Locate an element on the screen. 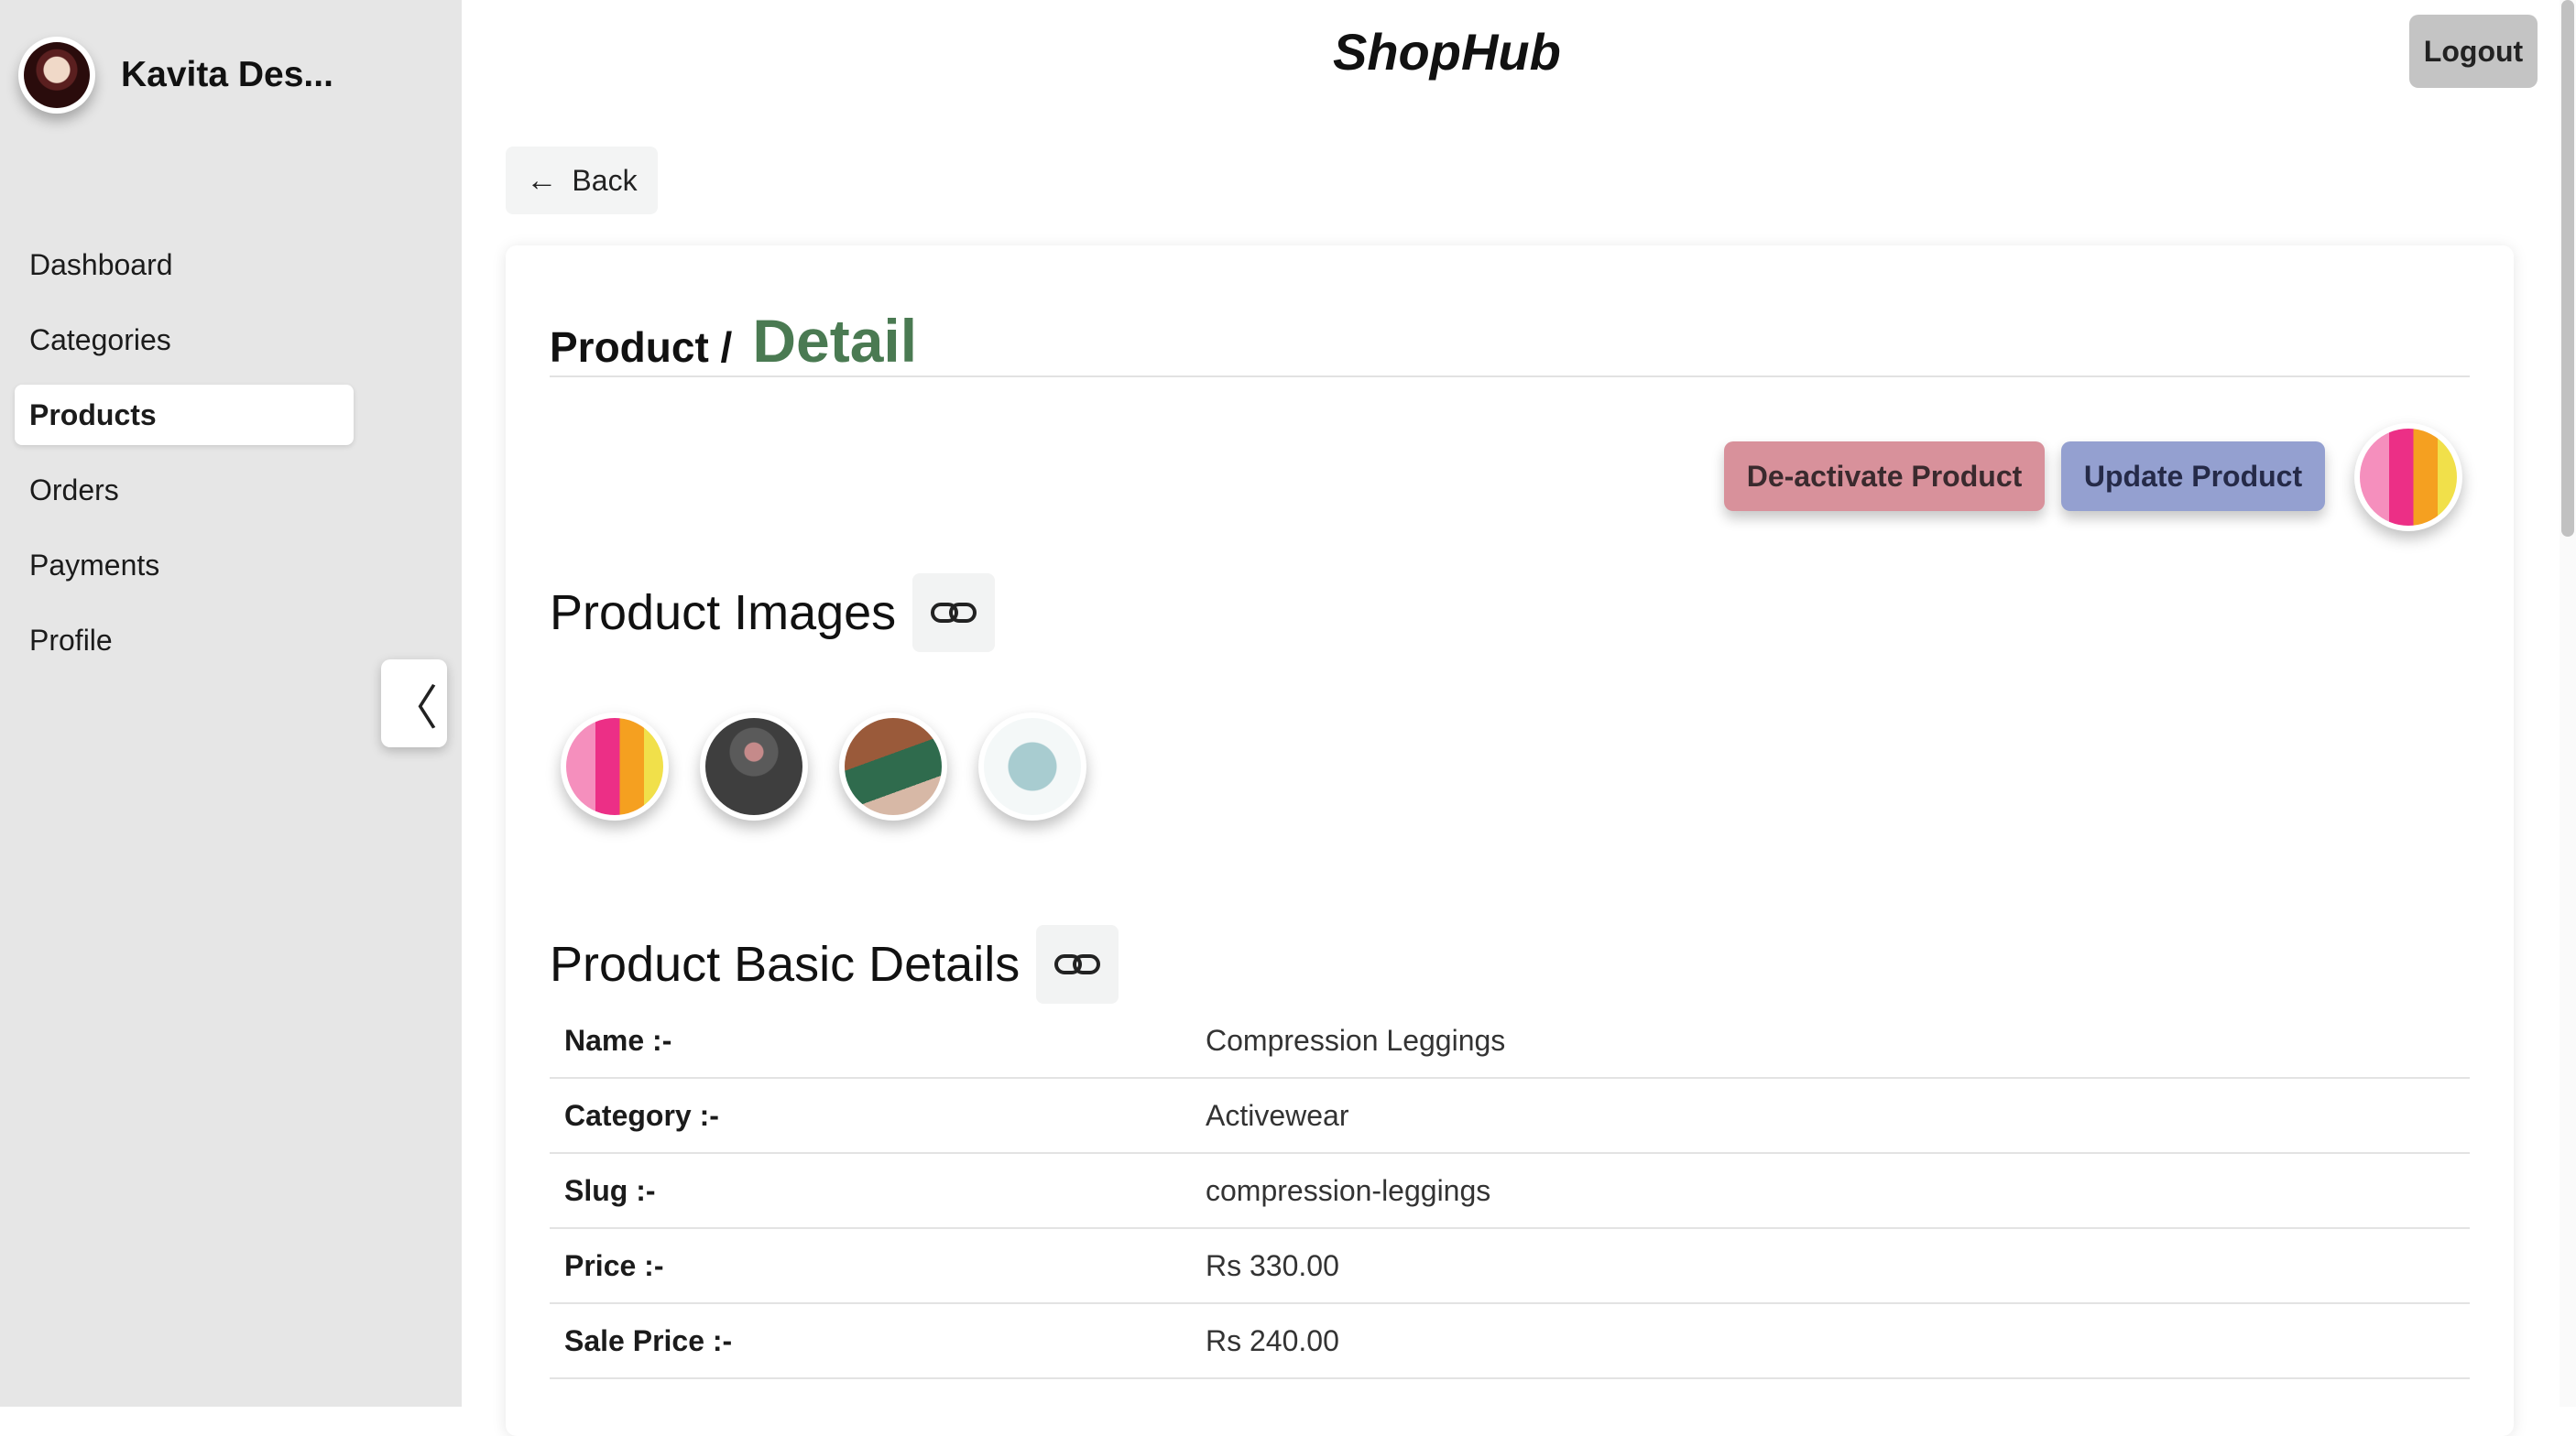  product-images-title: Product Images is located at coordinates (724, 612).